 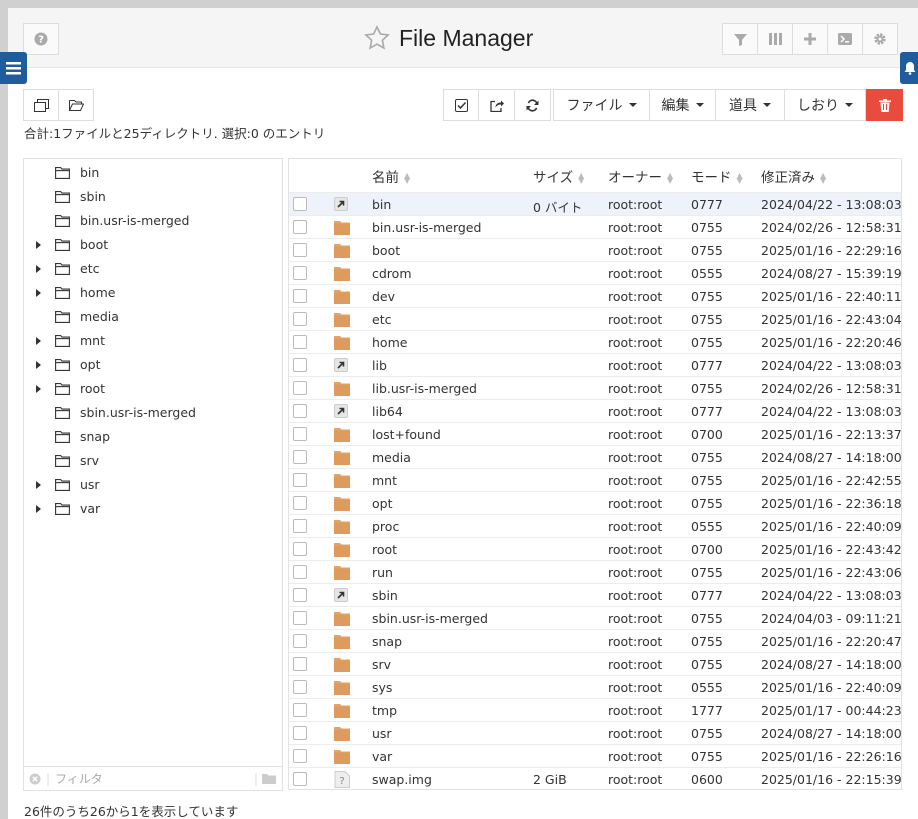 What do you see at coordinates (825, 105) in the screenshot?
I see `bookmarks-menu-button: しおり` at bounding box center [825, 105].